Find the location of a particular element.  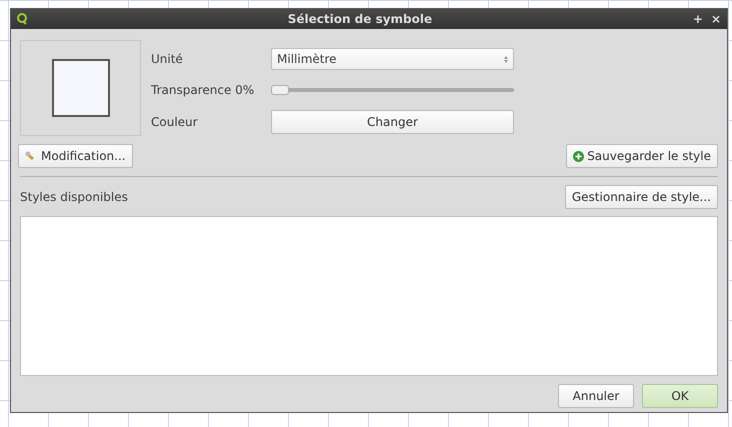

unit-dropdown: Millimètre is located at coordinates (392, 59).